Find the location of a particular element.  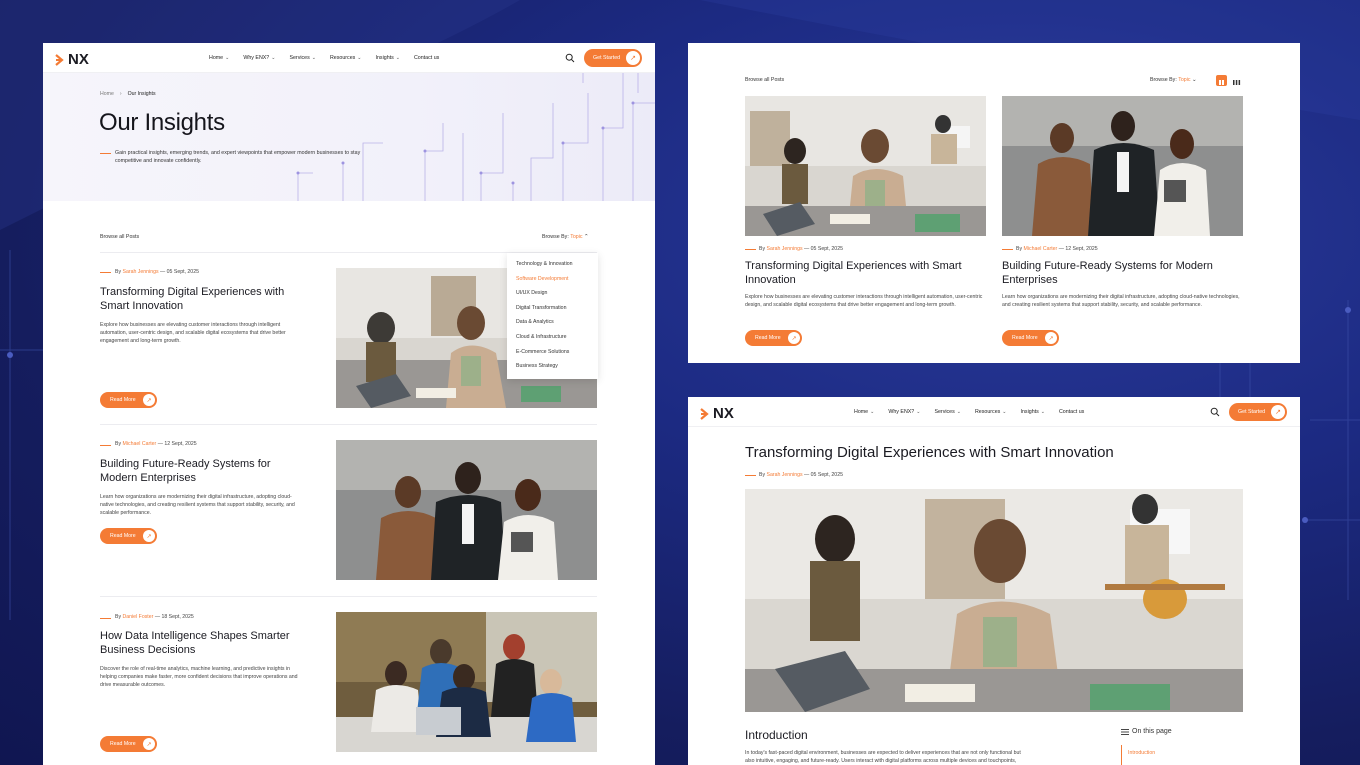

divider is located at coordinates (348, 424).